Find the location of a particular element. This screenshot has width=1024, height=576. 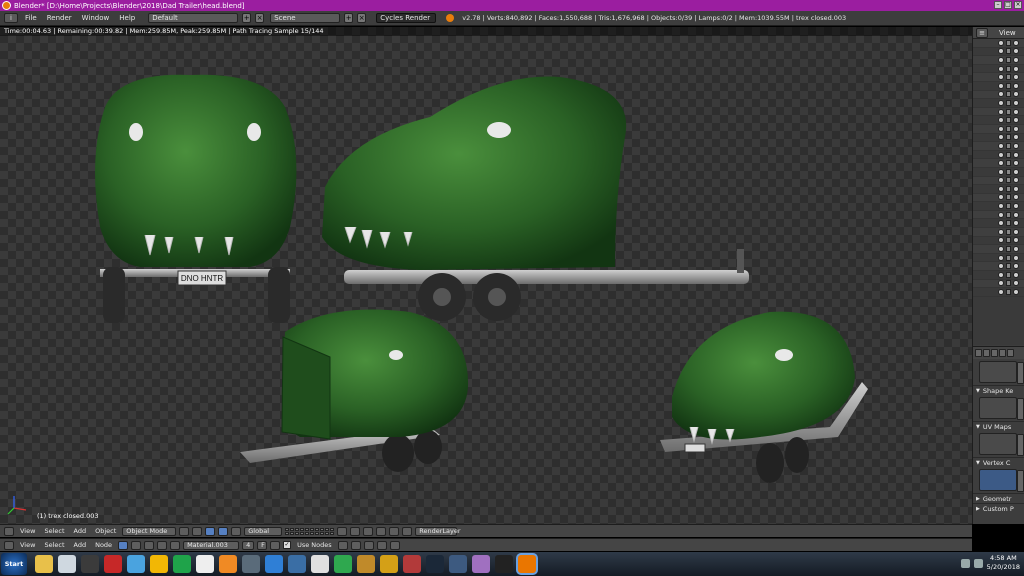

alien-icon is located at coordinates (504, 564).